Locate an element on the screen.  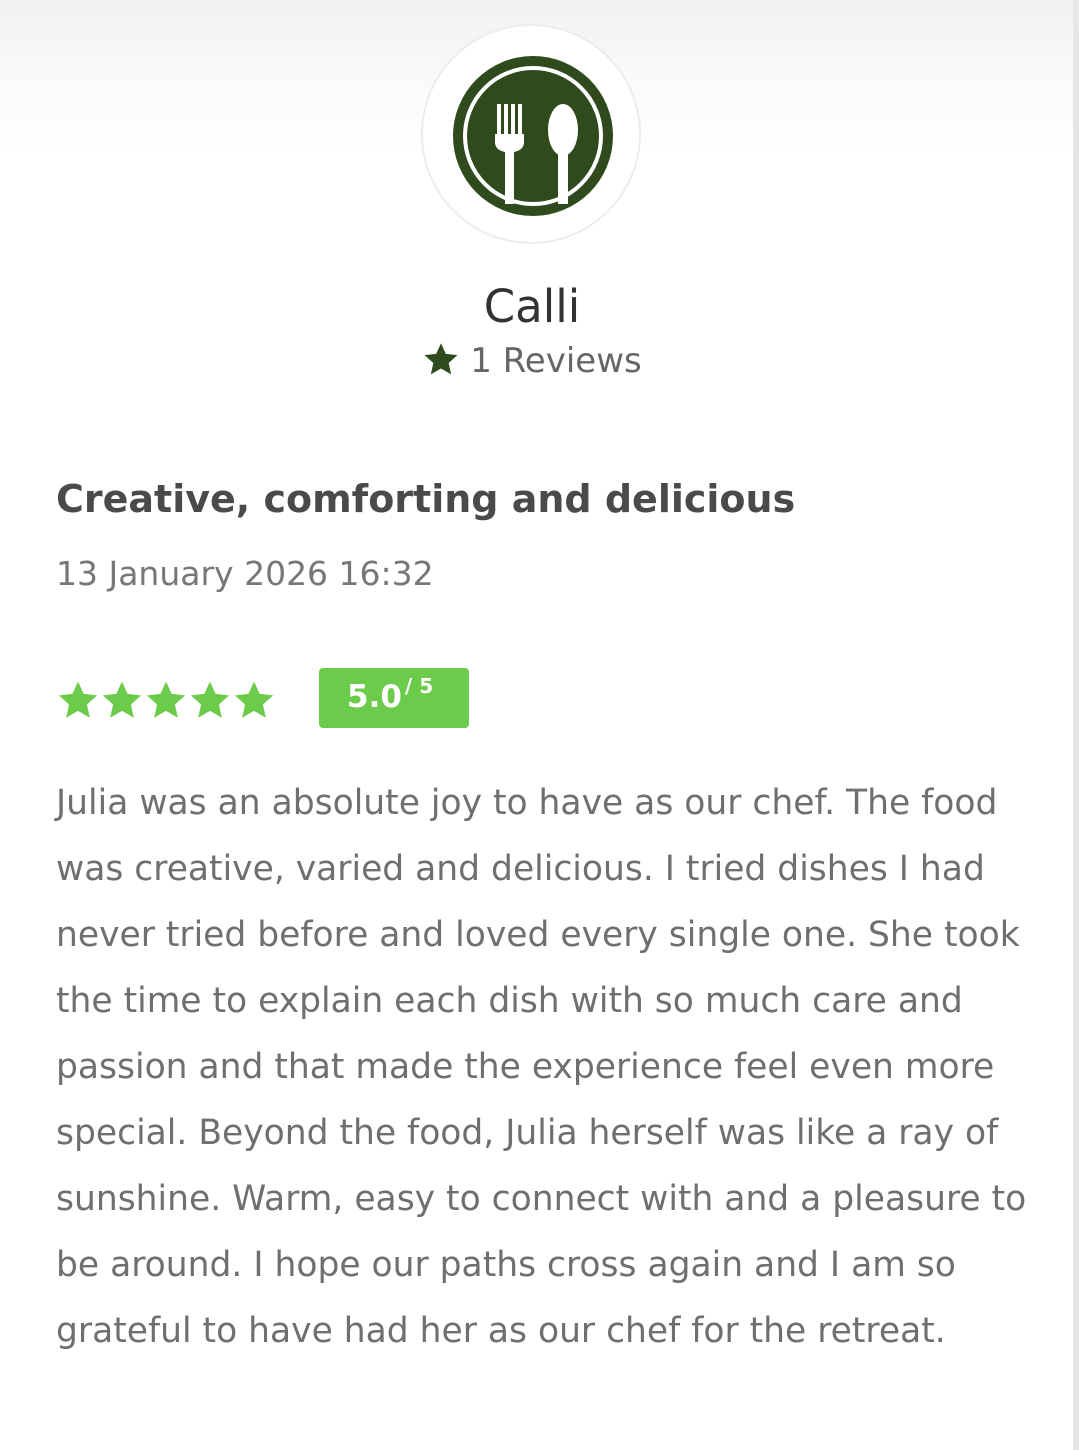
review-count: 1 Reviews is located at coordinates (532, 361).